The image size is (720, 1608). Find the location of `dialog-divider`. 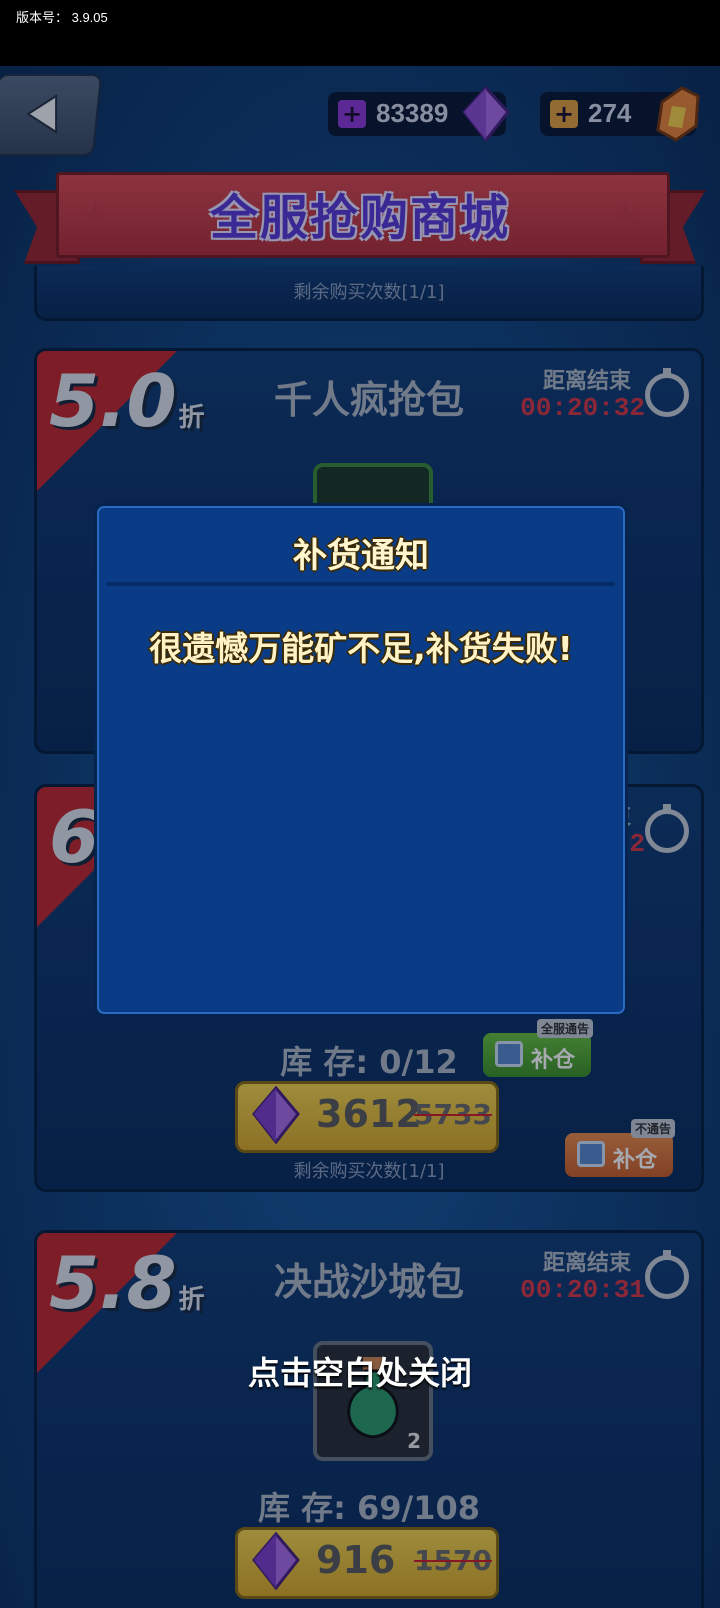

dialog-divider is located at coordinates (361, 584).